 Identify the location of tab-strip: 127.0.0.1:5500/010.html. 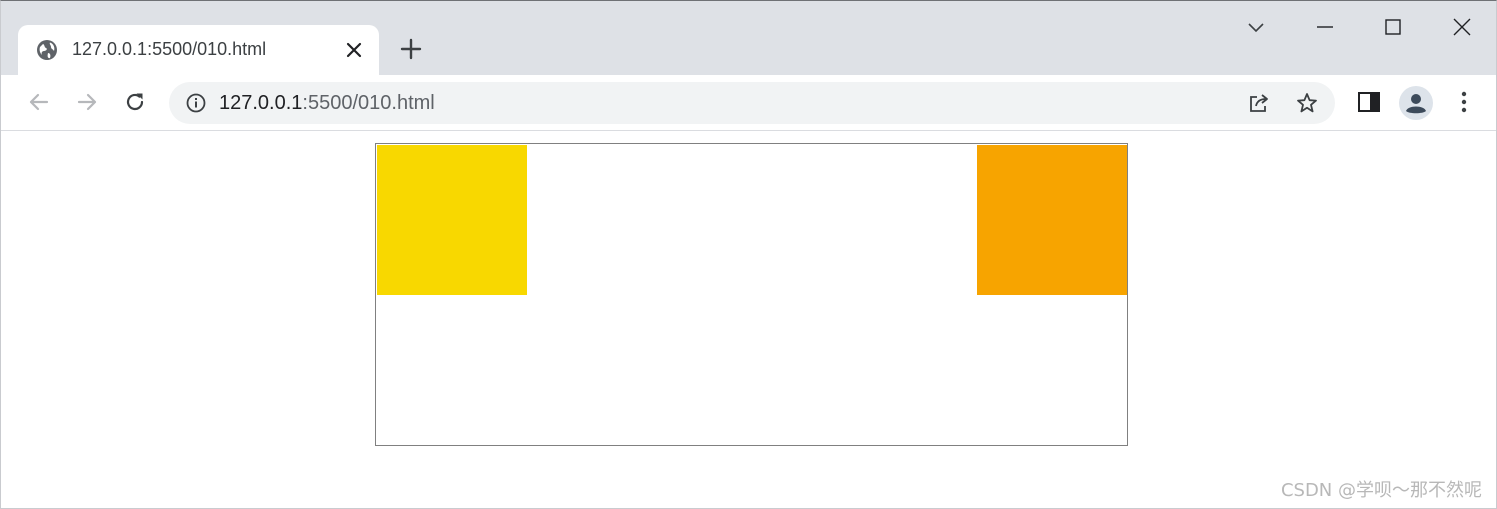
(748, 38).